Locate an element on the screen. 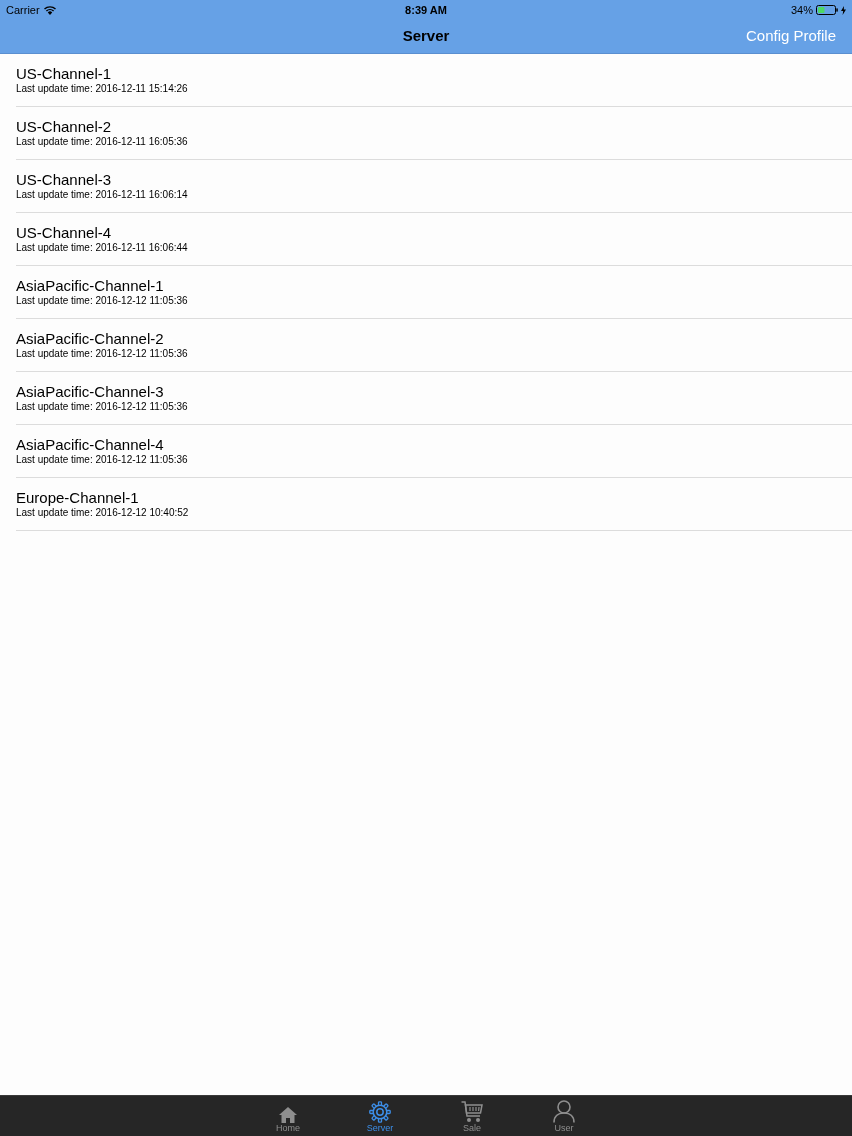  wifi-icon is located at coordinates (49, 10).